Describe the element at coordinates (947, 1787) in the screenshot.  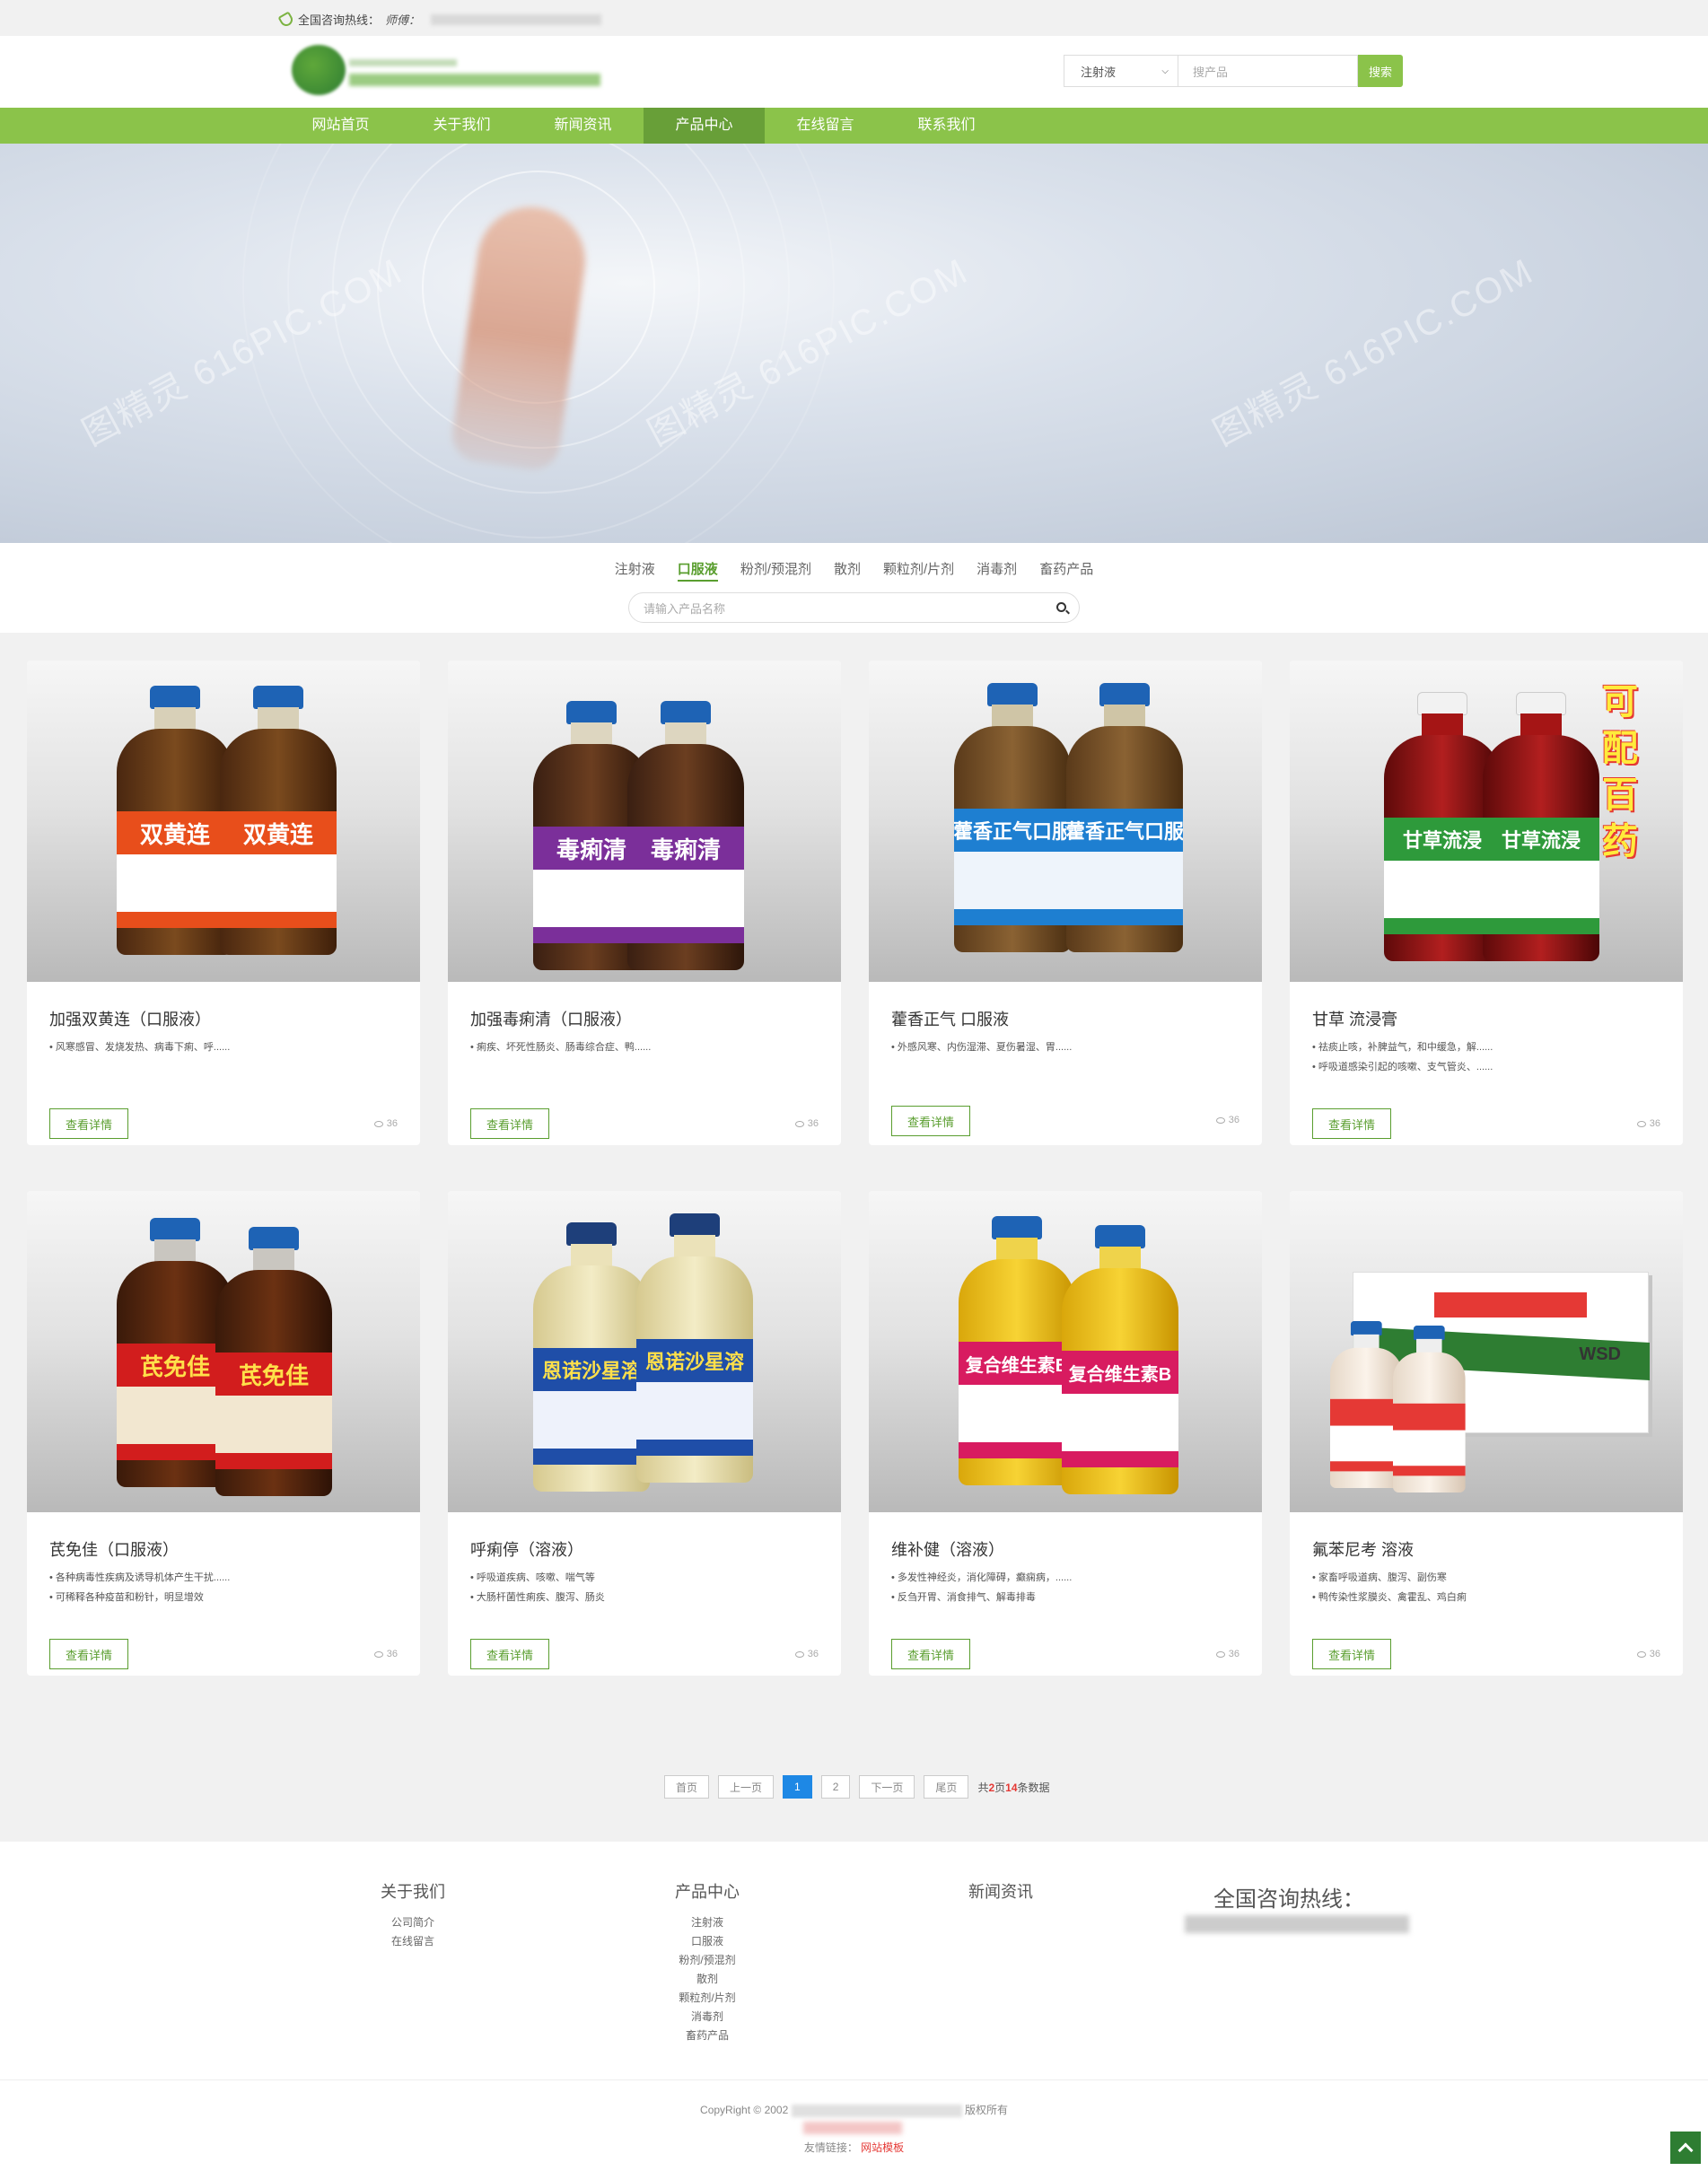
I see `page-last: 尾页` at that location.